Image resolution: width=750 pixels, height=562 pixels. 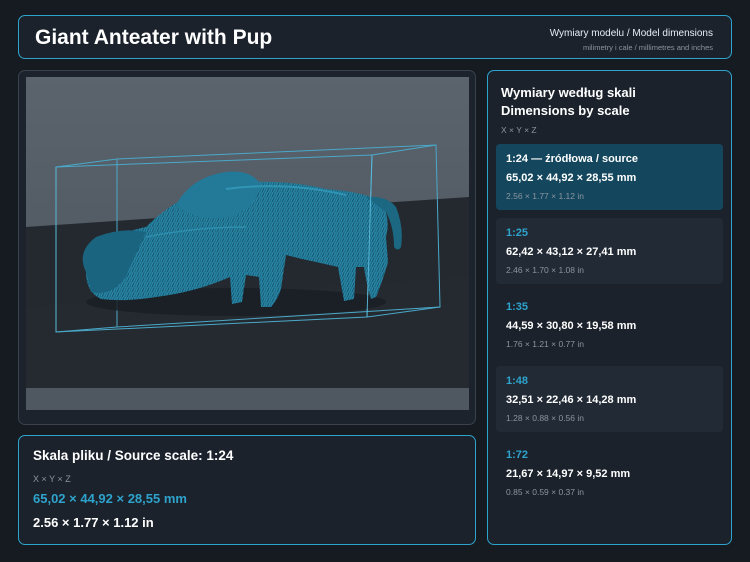 What do you see at coordinates (247, 399) in the screenshot?
I see `viewport-bottom-strip` at bounding box center [247, 399].